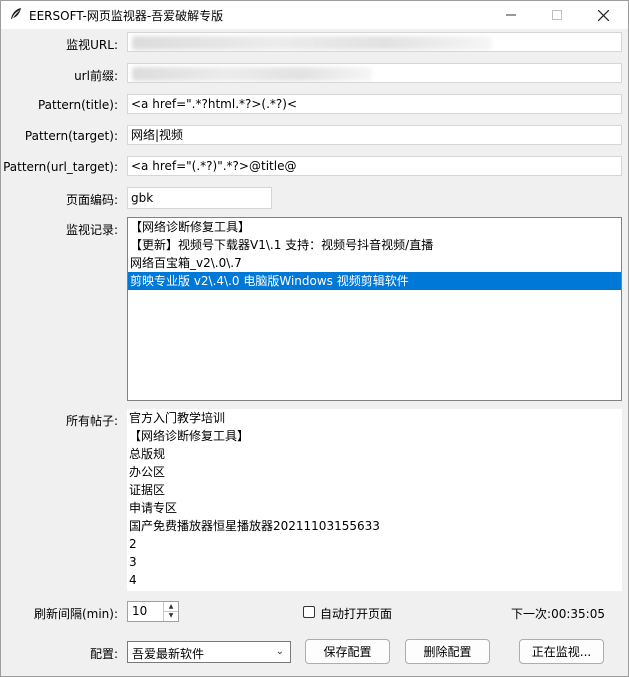 The image size is (629, 677). I want to click on encoding-input: gbk, so click(199, 198).